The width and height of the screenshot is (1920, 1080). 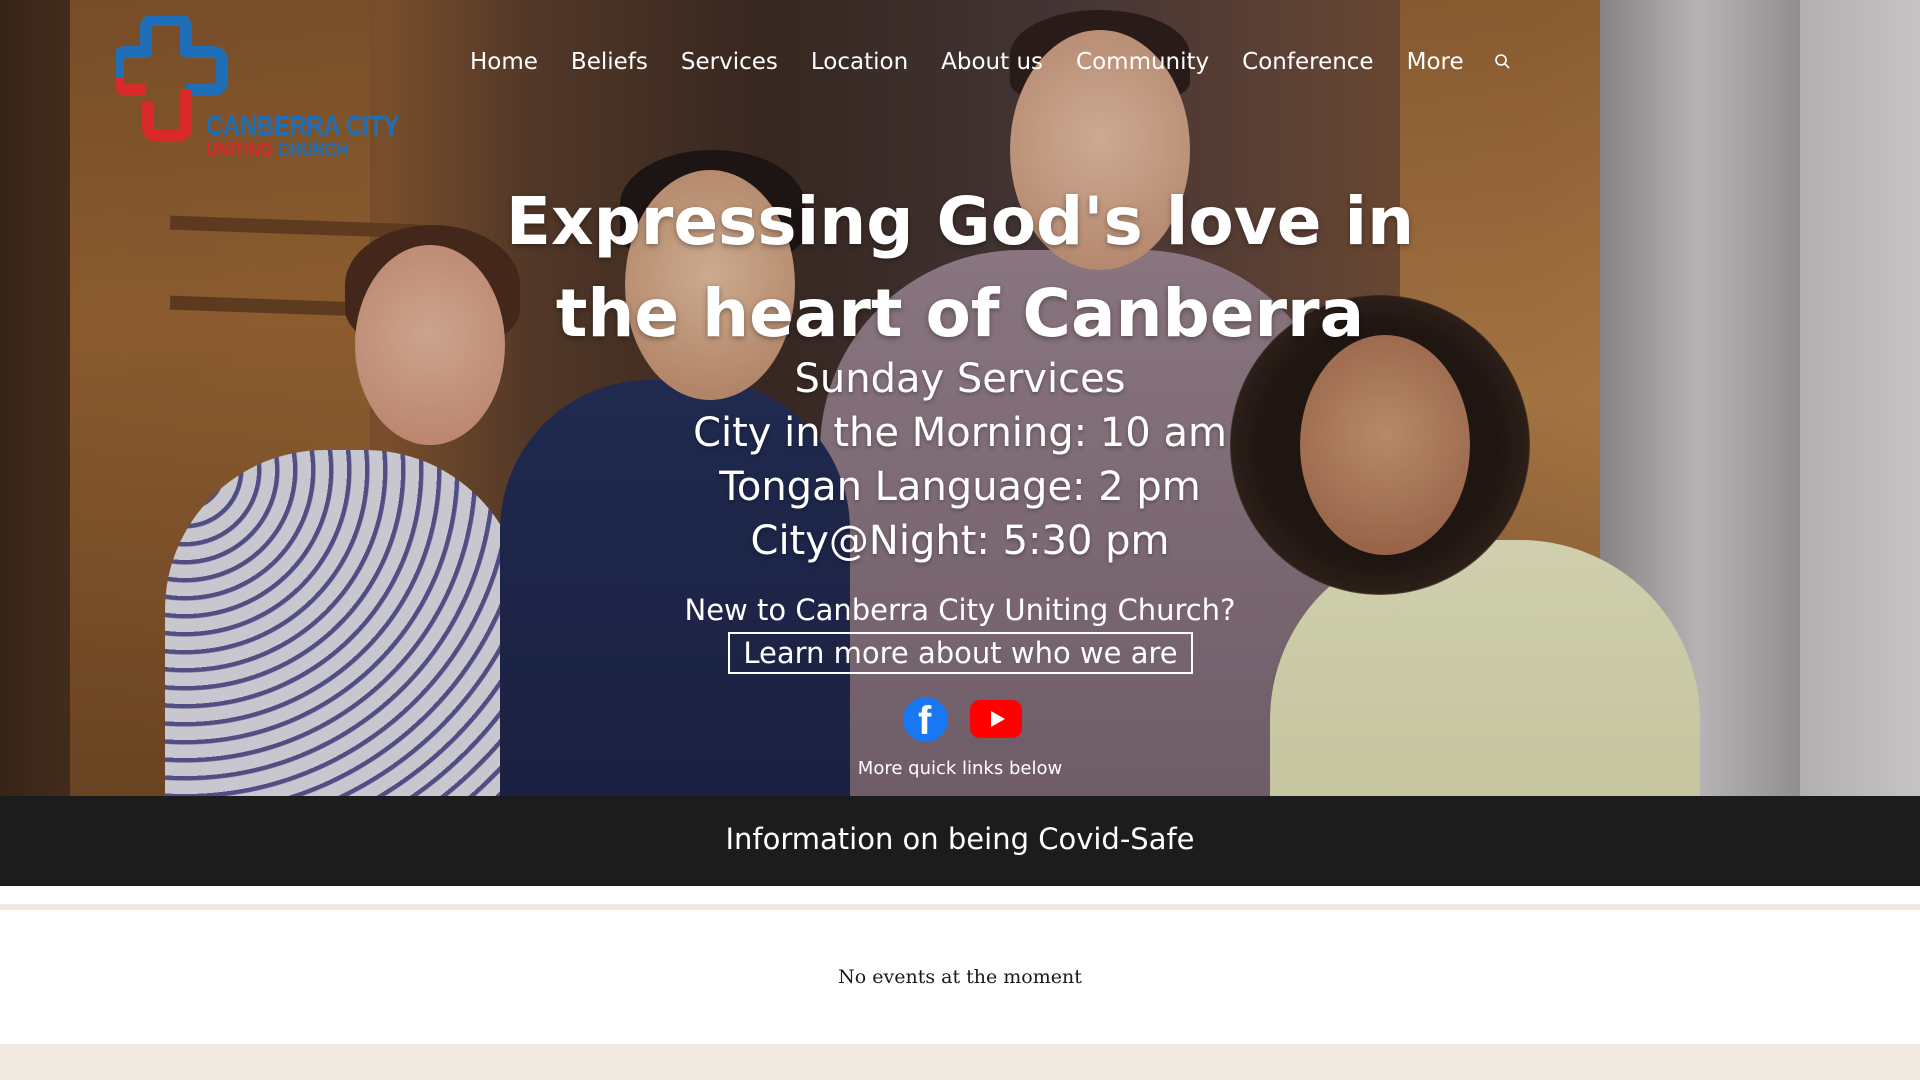 What do you see at coordinates (313, 150) in the screenshot?
I see `logo-text-church: CHURCH` at bounding box center [313, 150].